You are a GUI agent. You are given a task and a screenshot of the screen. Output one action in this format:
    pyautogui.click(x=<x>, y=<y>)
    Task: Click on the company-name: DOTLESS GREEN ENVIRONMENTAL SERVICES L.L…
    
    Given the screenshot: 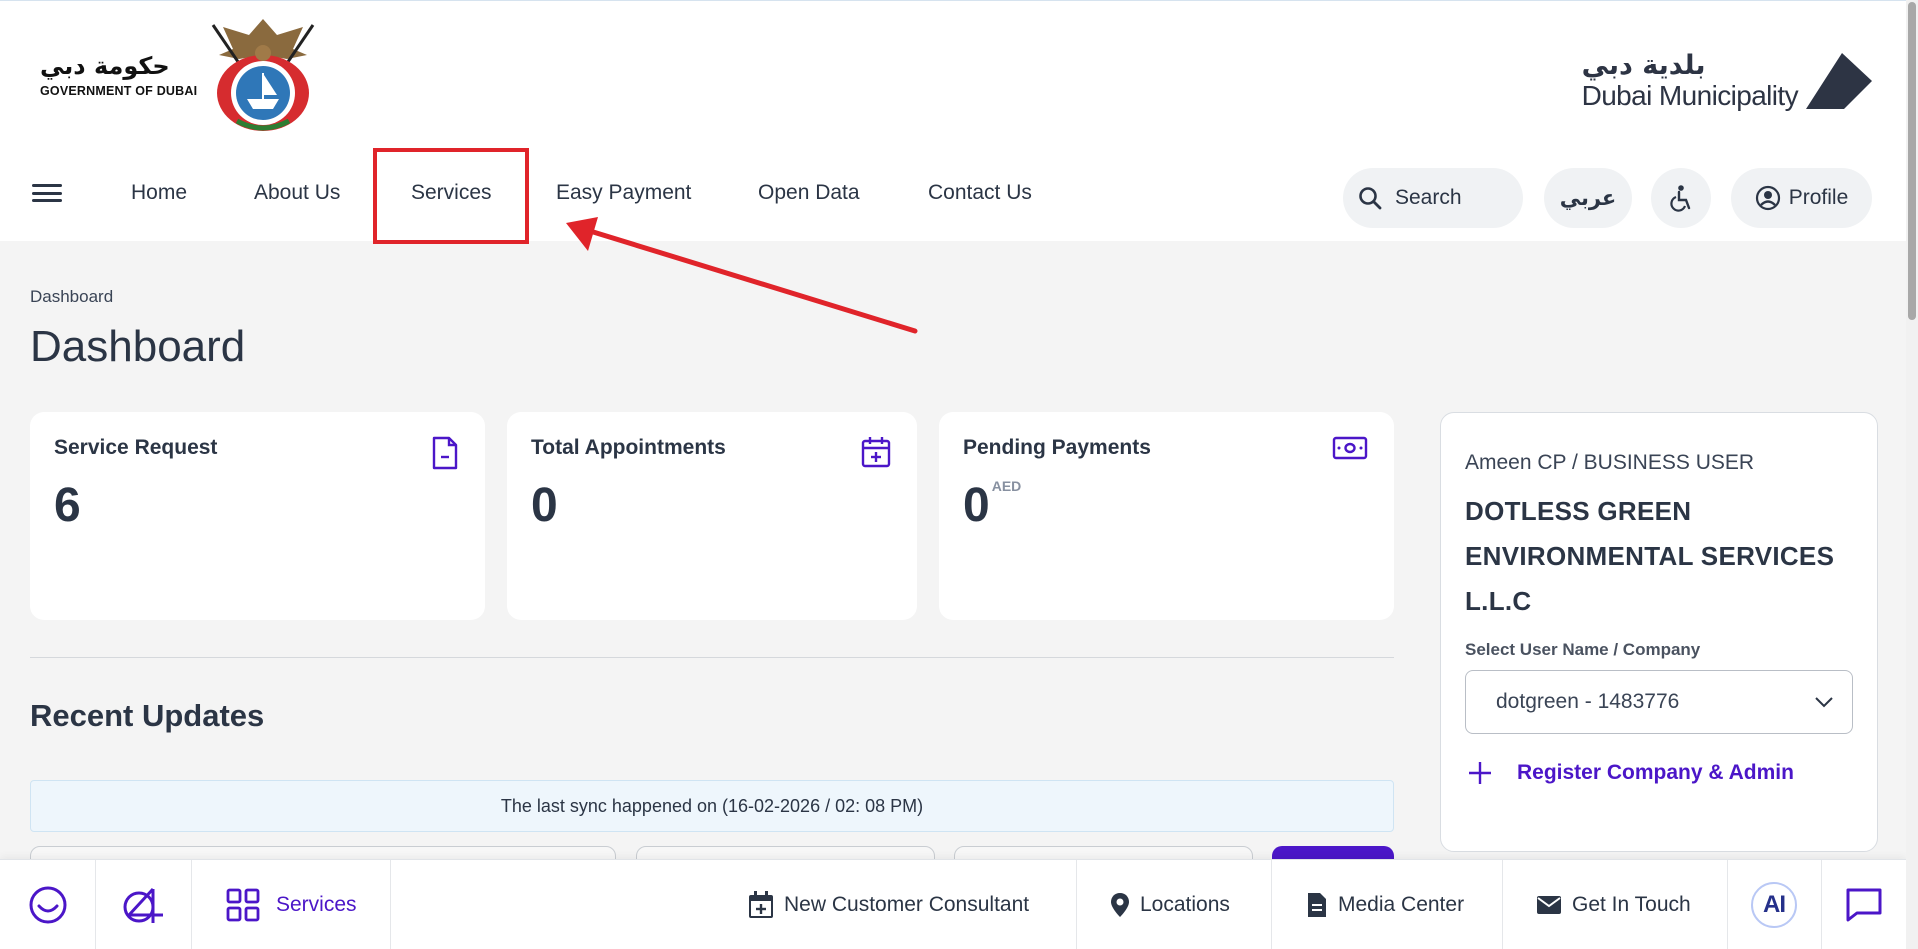 What is the action you would take?
    pyautogui.click(x=1650, y=556)
    